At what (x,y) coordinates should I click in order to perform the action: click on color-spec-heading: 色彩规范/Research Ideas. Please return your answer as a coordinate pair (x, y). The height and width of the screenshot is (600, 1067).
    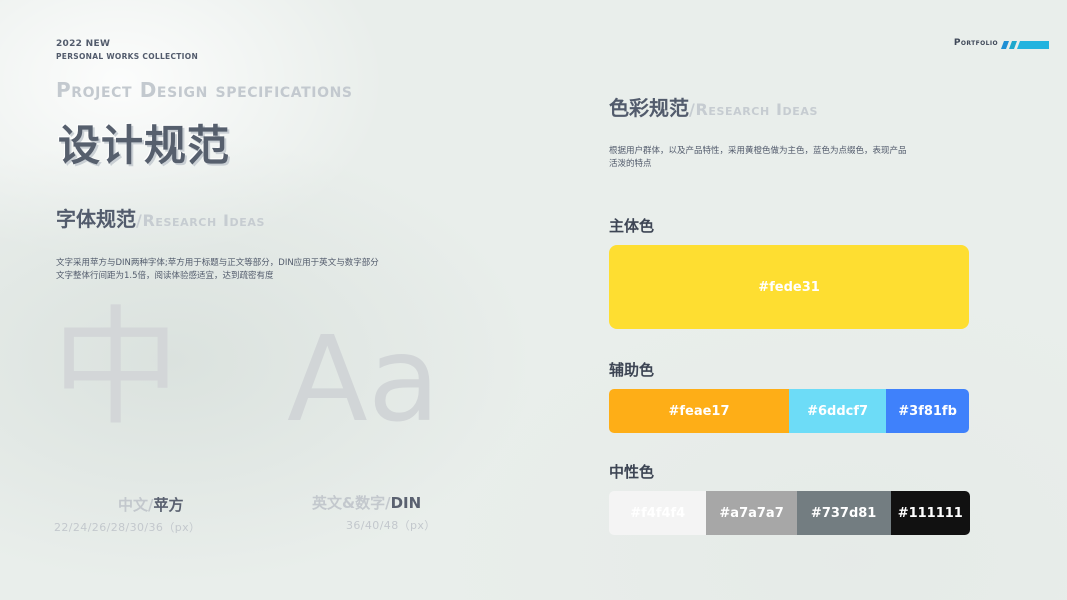
    Looking at the image, I should click on (713, 106).